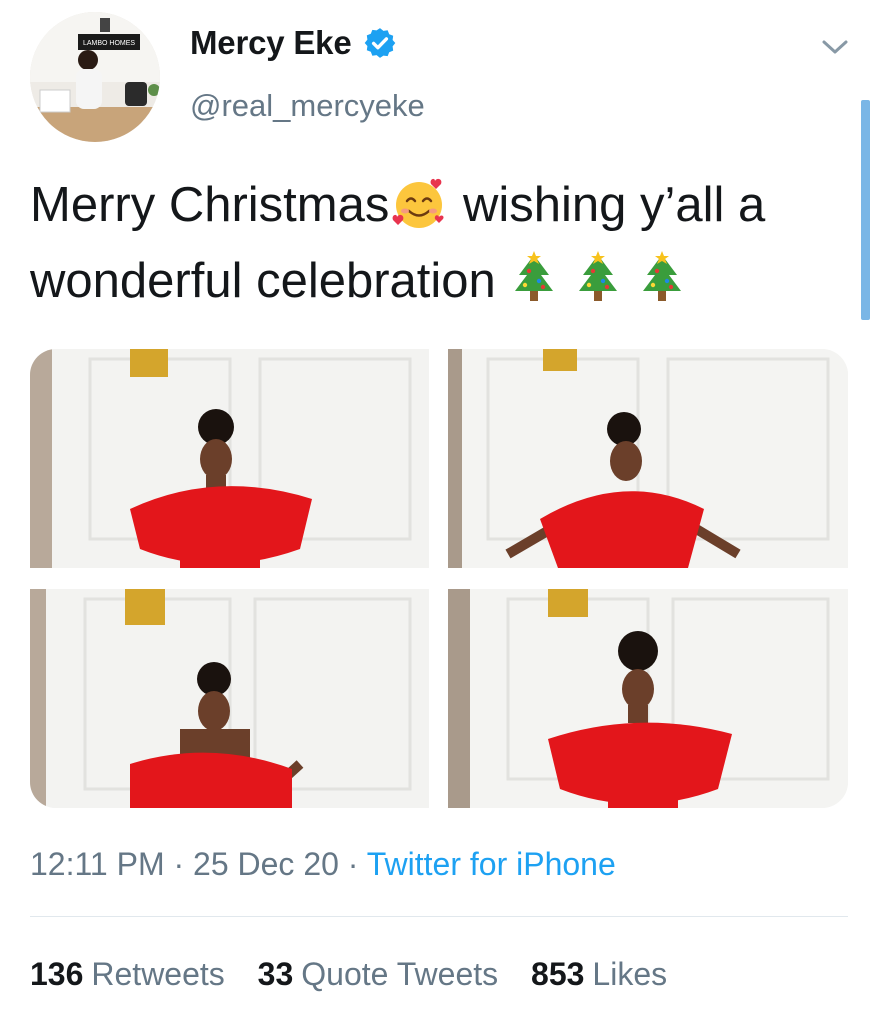 The width and height of the screenshot is (876, 1024). I want to click on likes-stat: 853 Likes, so click(599, 974).